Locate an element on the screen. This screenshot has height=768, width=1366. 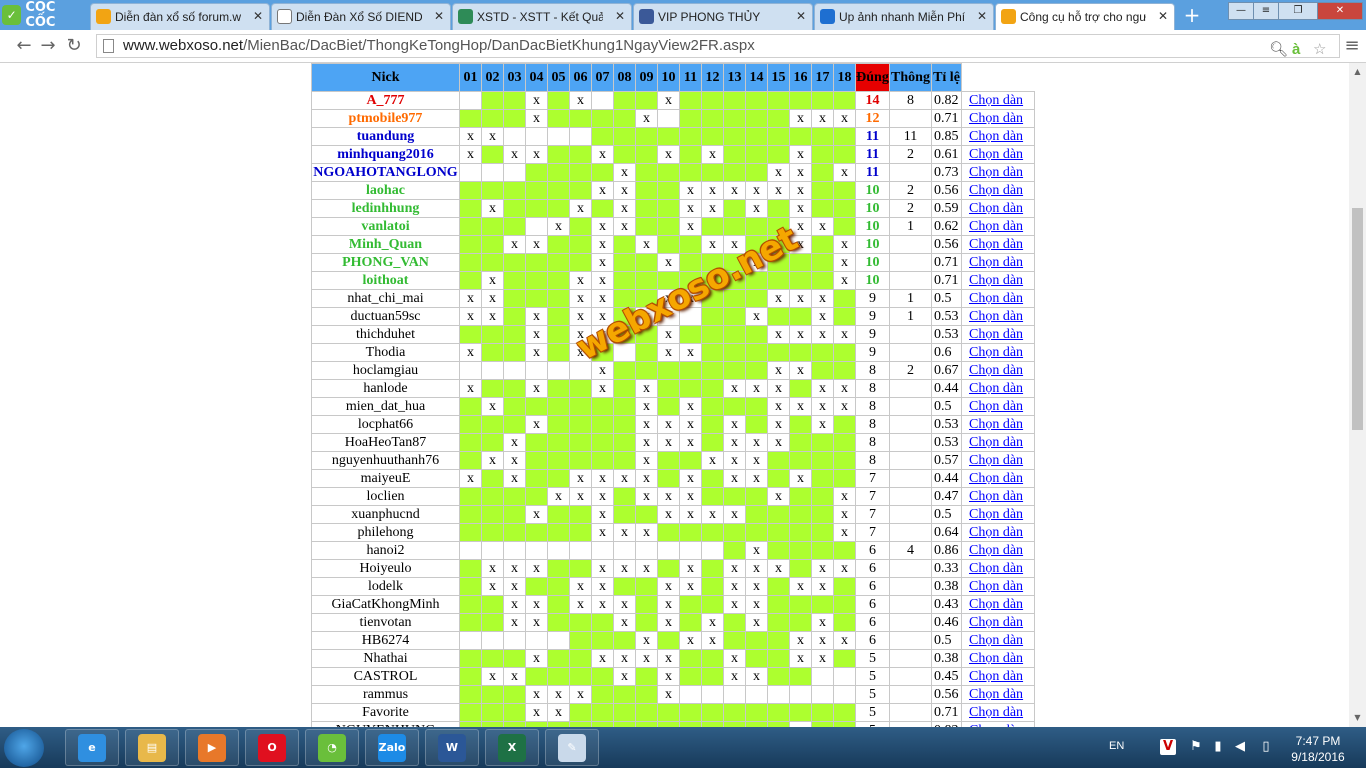
scroll-thumb is located at coordinates (1357, 319).